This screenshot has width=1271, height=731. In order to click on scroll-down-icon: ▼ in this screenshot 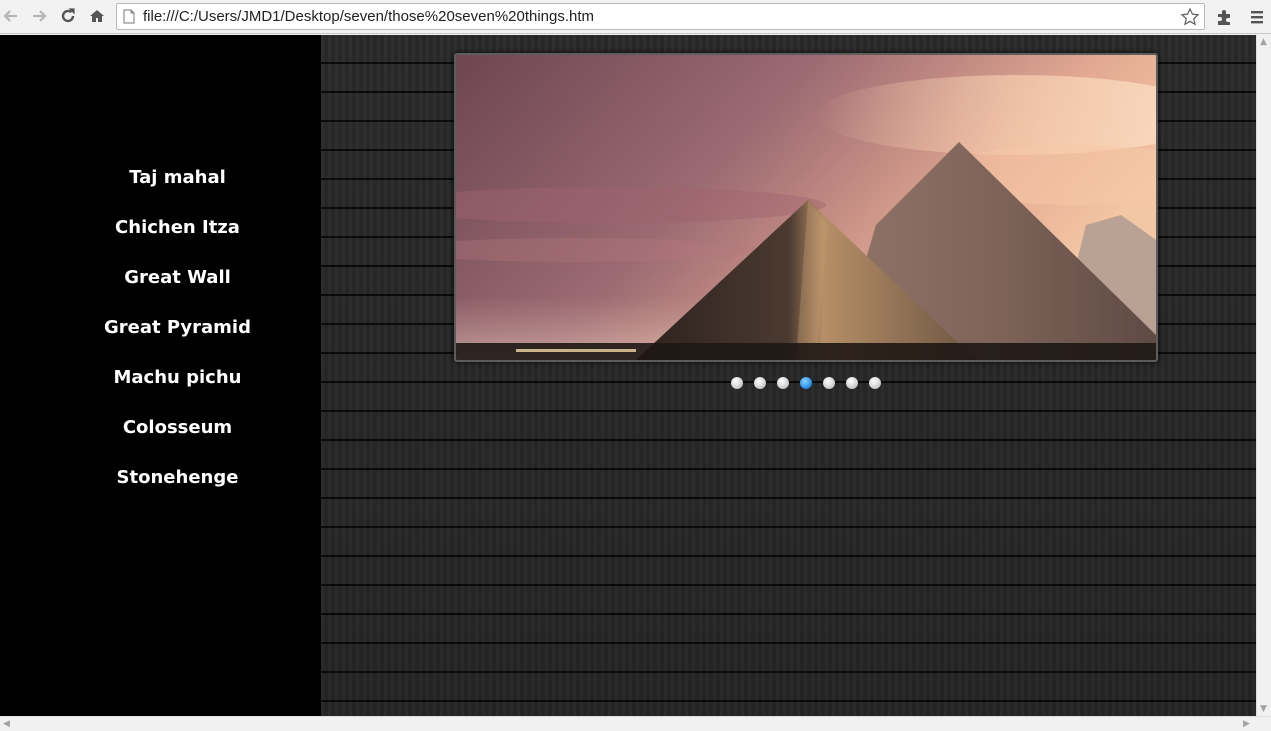, I will do `click(1263, 709)`.